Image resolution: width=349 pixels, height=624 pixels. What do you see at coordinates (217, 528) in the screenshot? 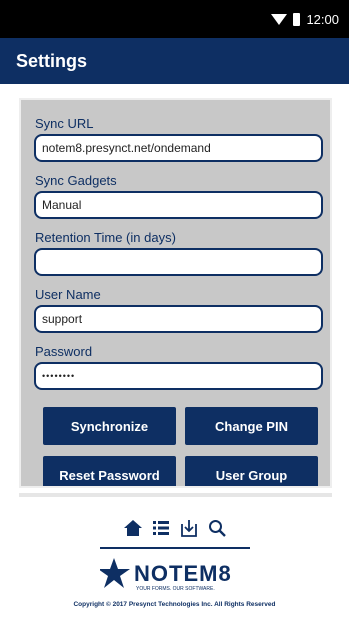
I see `search-icon` at bounding box center [217, 528].